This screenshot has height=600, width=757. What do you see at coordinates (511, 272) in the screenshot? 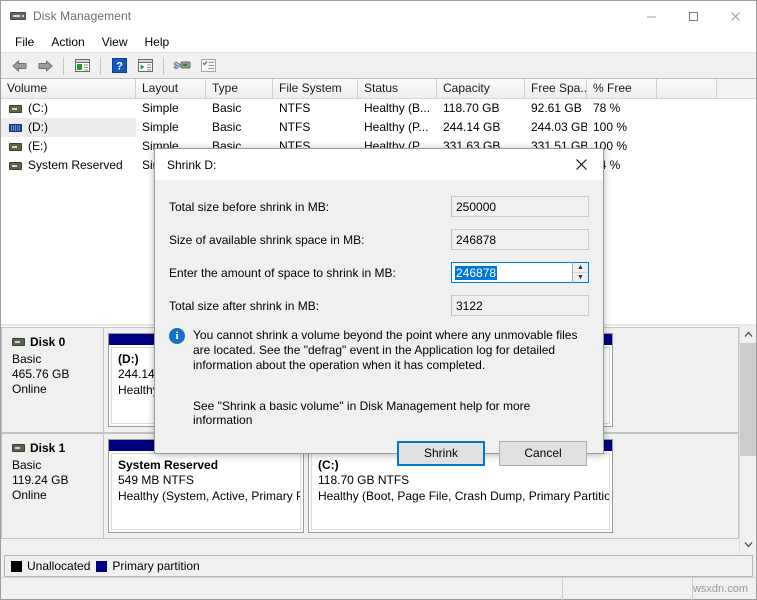
I see `shrink-amount-input: 246878` at bounding box center [511, 272].